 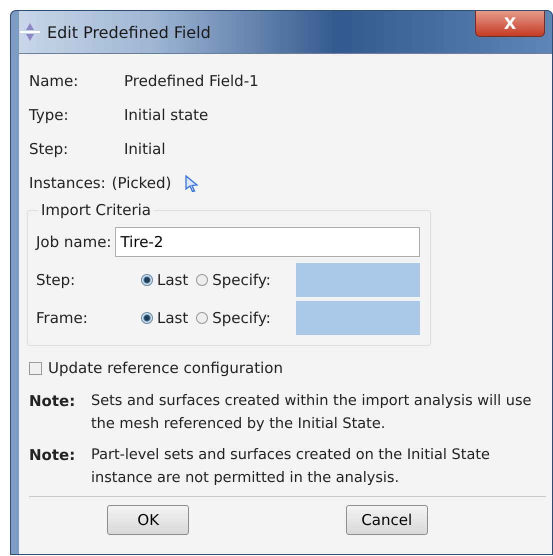 What do you see at coordinates (62, 318) in the screenshot?
I see `field-label: Frame:` at bounding box center [62, 318].